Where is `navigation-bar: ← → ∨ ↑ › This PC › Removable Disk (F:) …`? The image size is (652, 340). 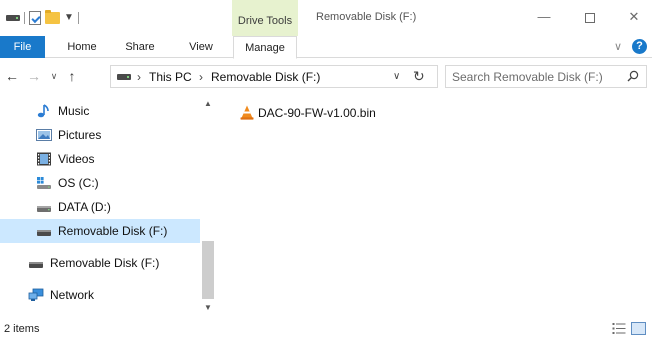
navigation-bar: ← → ∨ ↑ › This PC › Removable Disk (F:) … is located at coordinates (326, 76).